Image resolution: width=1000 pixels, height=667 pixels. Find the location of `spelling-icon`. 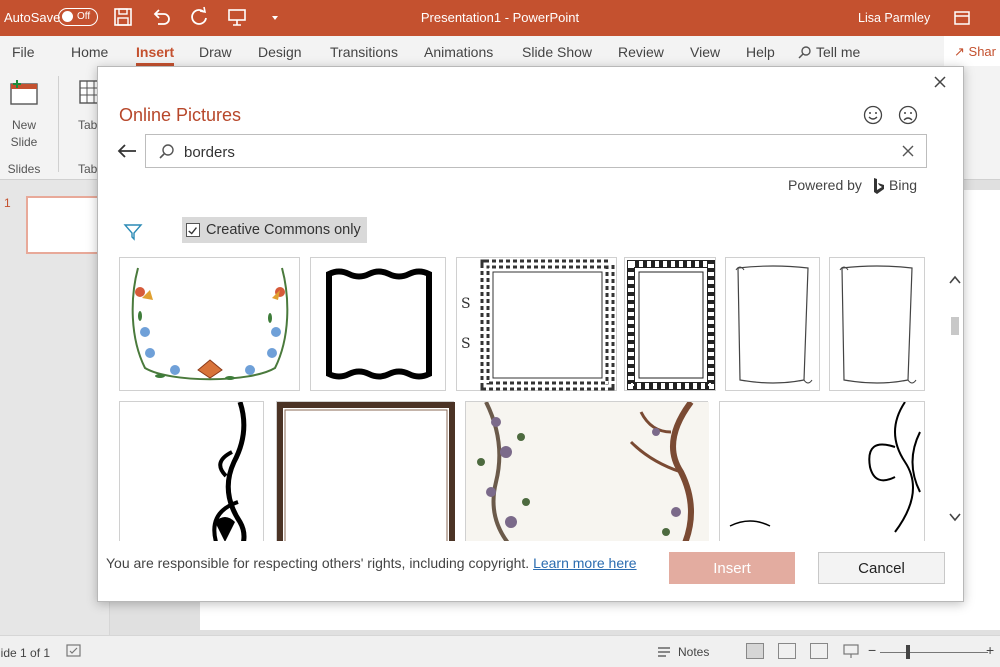

spelling-icon is located at coordinates (74, 651).